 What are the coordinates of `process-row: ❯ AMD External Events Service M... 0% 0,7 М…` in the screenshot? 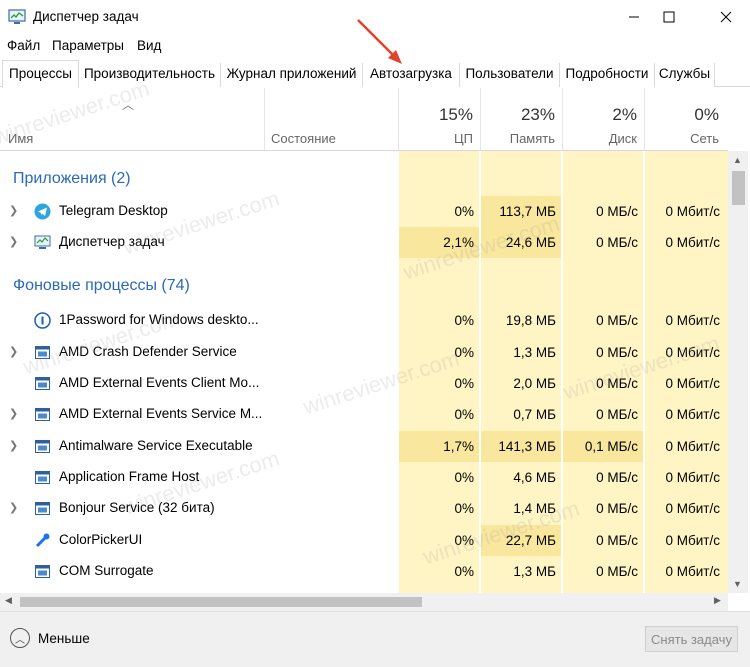 It's located at (364, 414).